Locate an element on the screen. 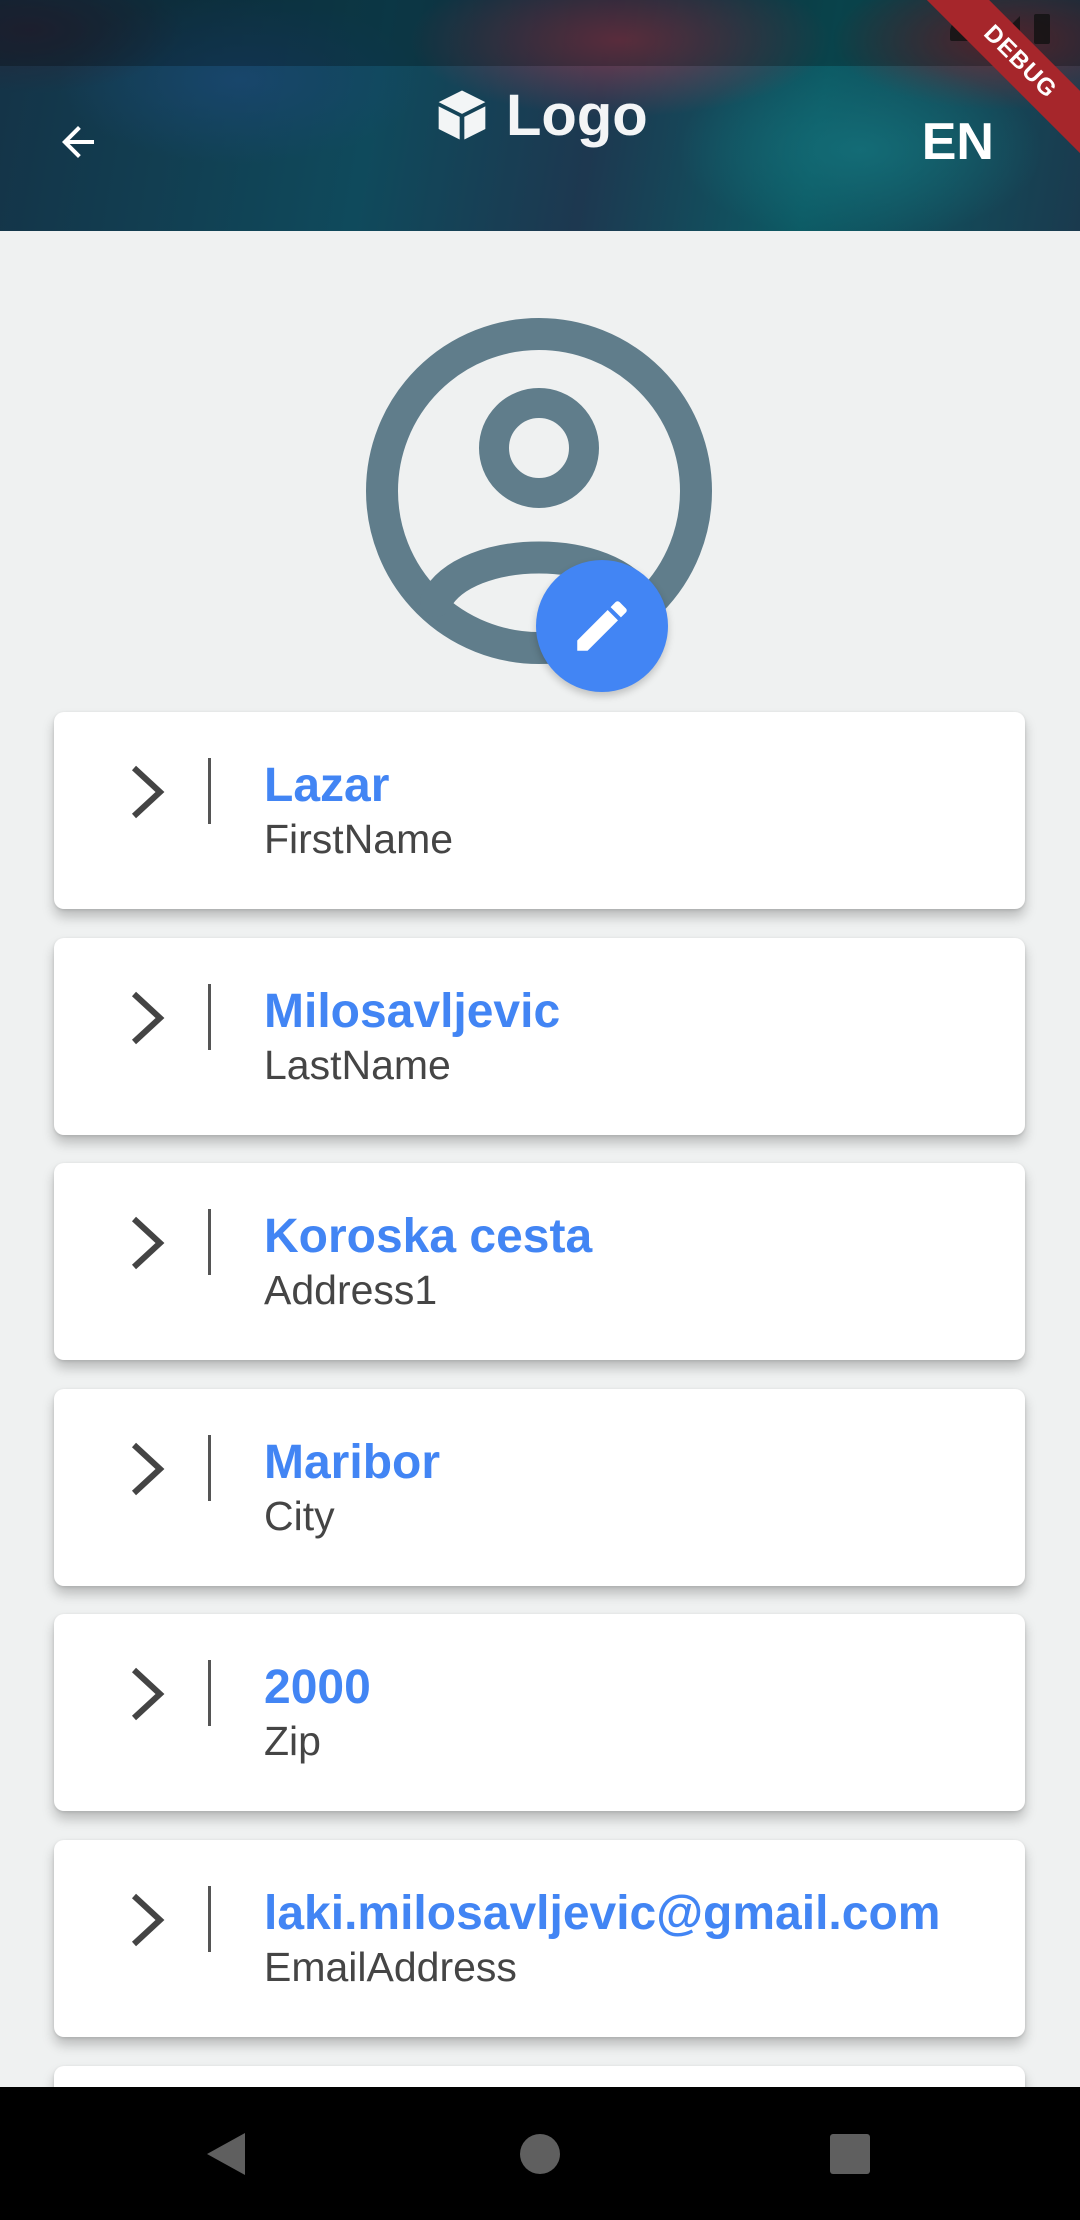  field-card-lastname: Milosavljevic LastName is located at coordinates (539, 1036).